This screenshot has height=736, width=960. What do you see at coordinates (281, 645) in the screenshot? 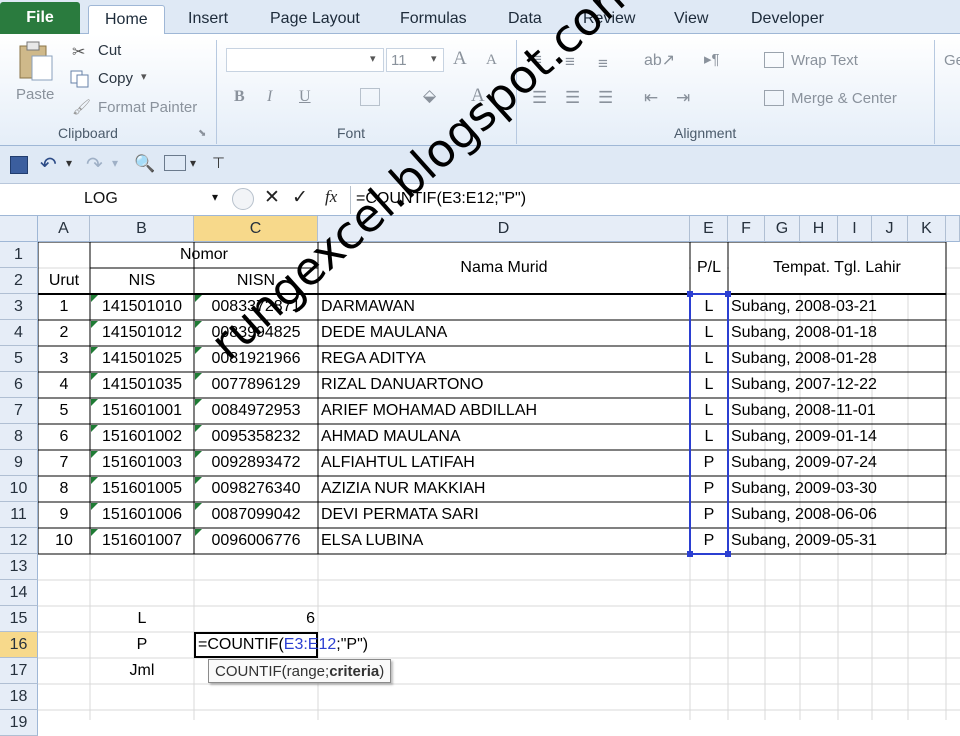
I see `active-cell-editor: =COUNTIF(E3:E12 ;"P")` at bounding box center [281, 645].